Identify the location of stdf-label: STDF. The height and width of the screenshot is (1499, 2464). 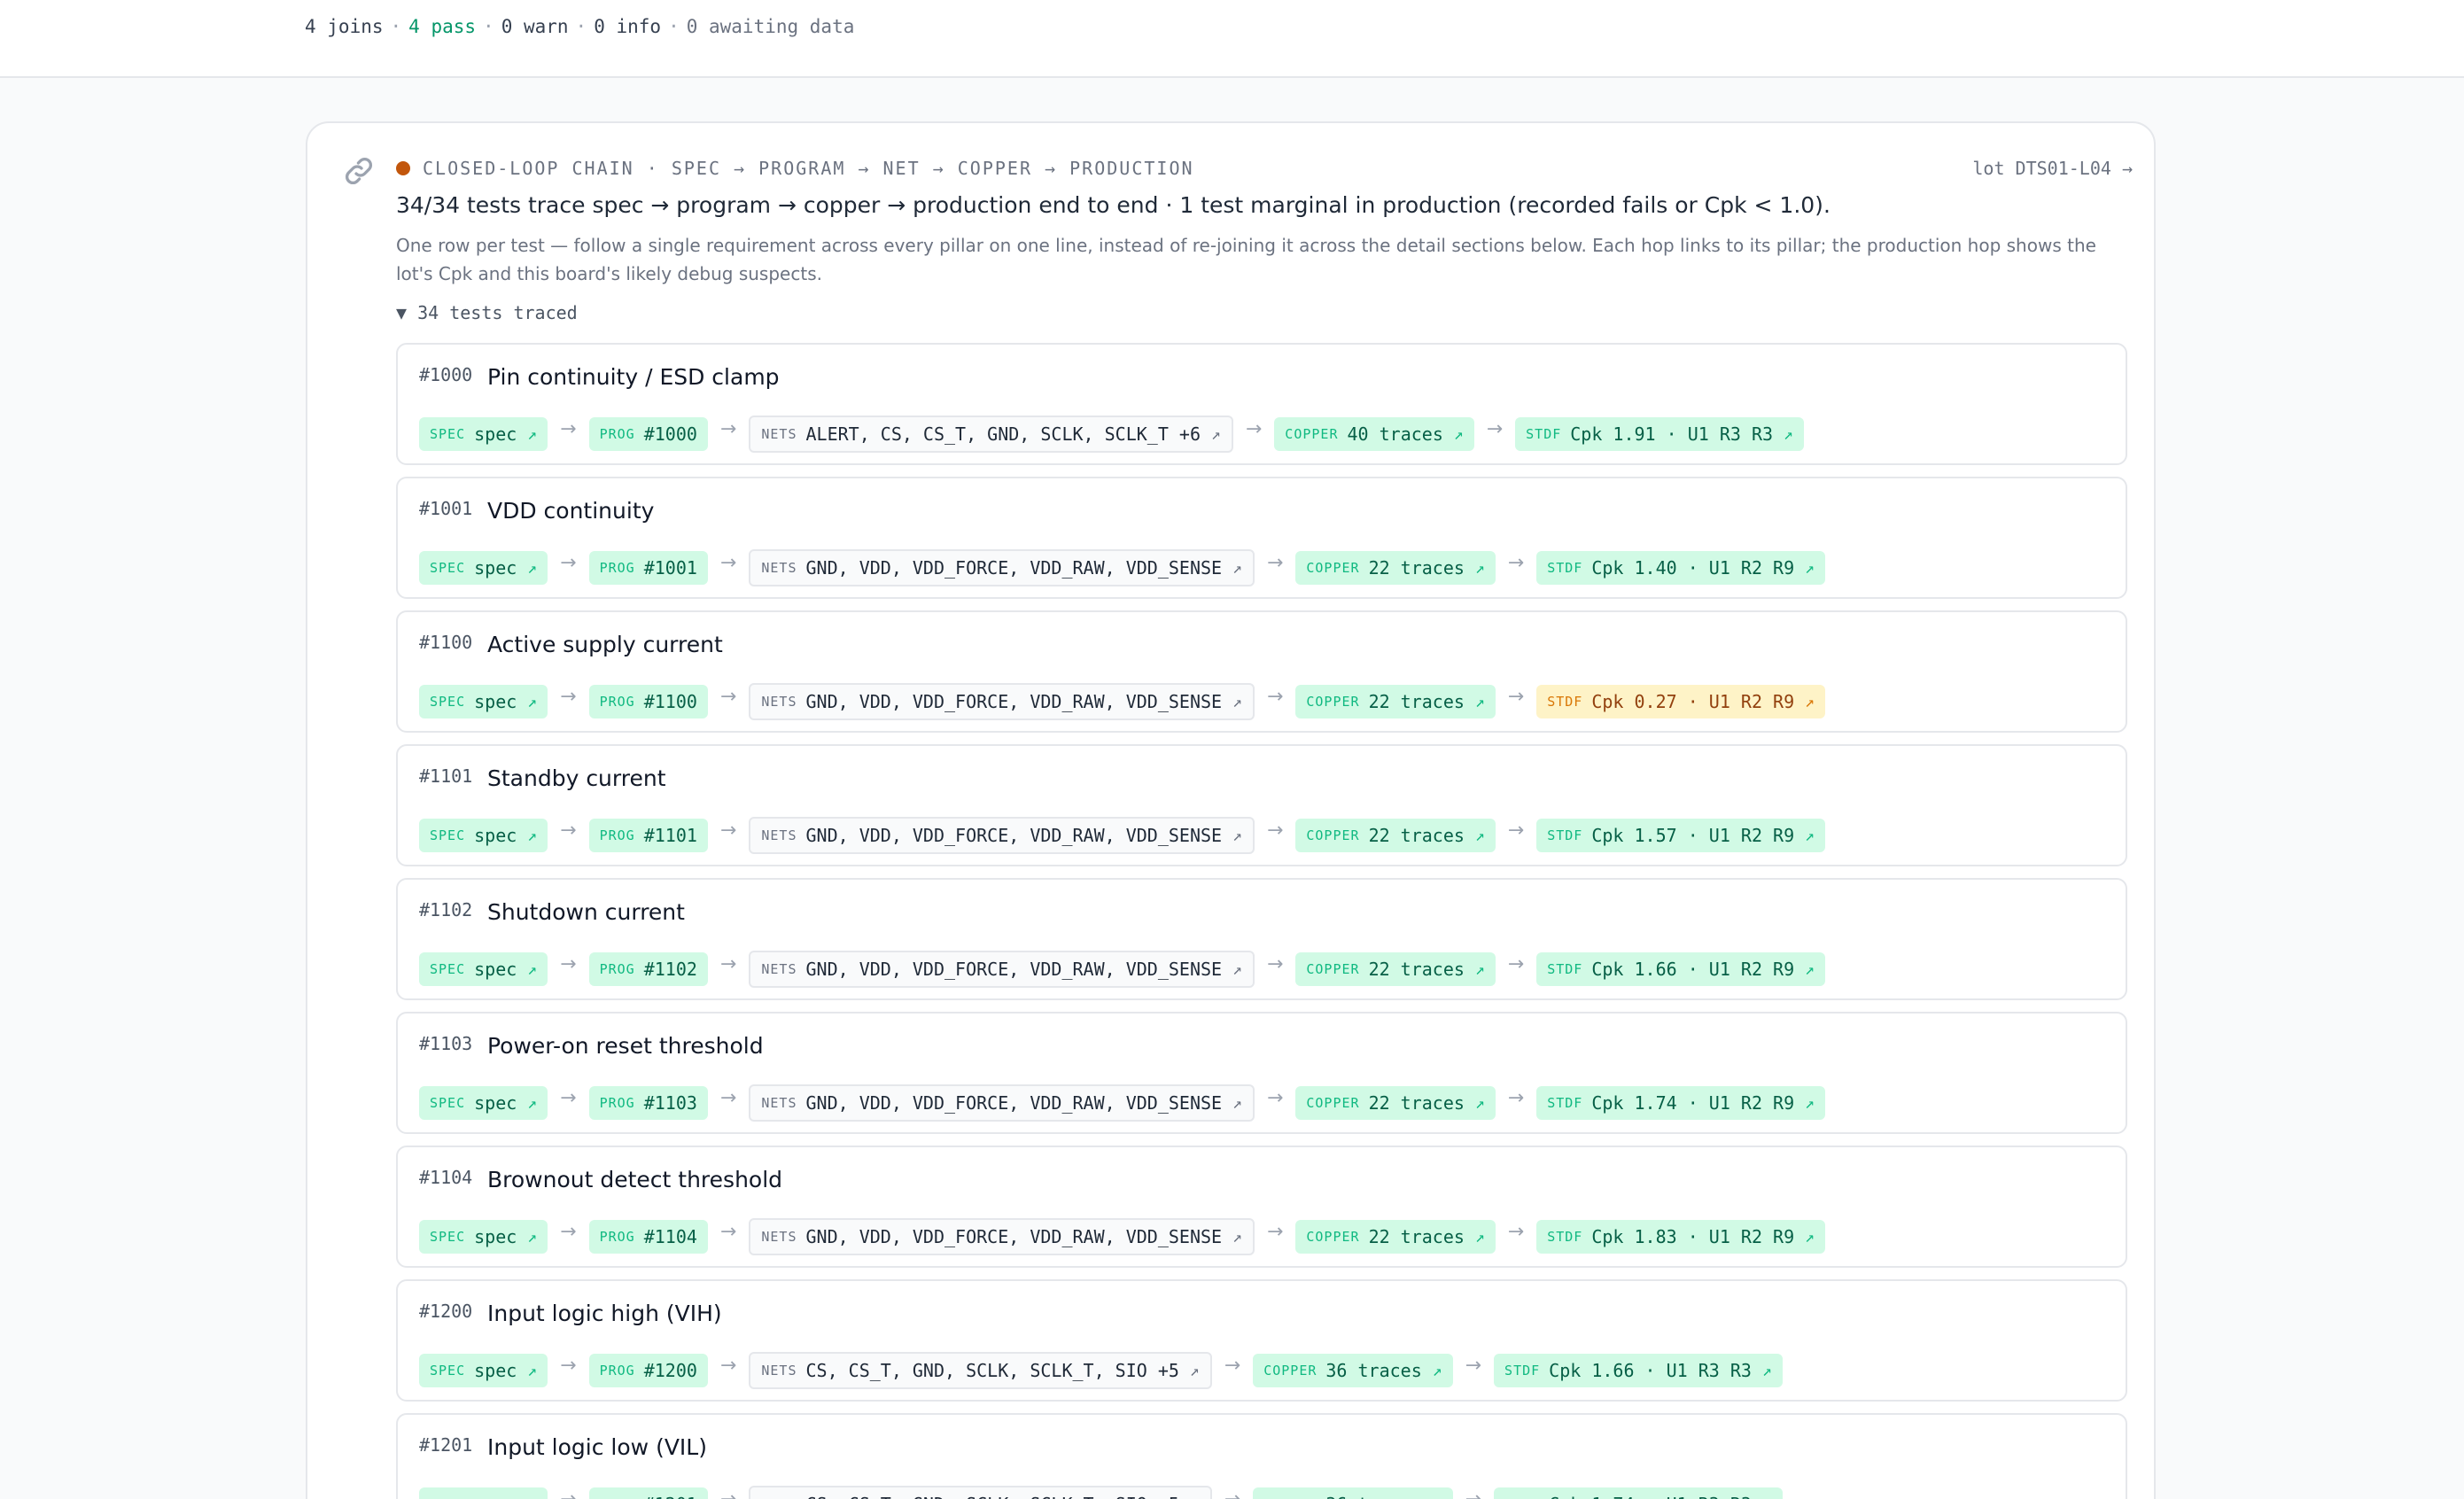
(1565, 568).